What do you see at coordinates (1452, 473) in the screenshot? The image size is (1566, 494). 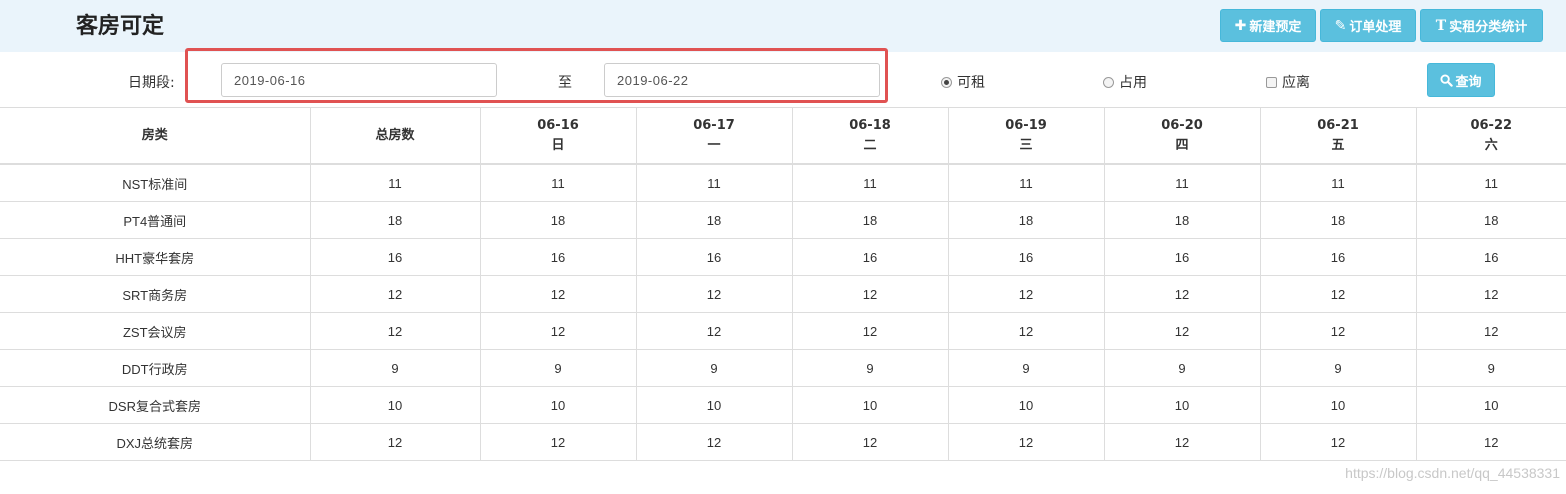 I see `watermark: https://blog.csdn.net/qq_44538331` at bounding box center [1452, 473].